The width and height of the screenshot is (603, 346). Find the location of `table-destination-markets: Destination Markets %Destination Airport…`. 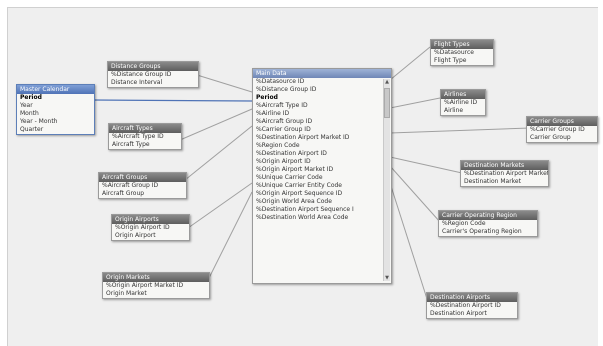

table-destination-markets: Destination Markets %Destination Airport… is located at coordinates (504, 173).